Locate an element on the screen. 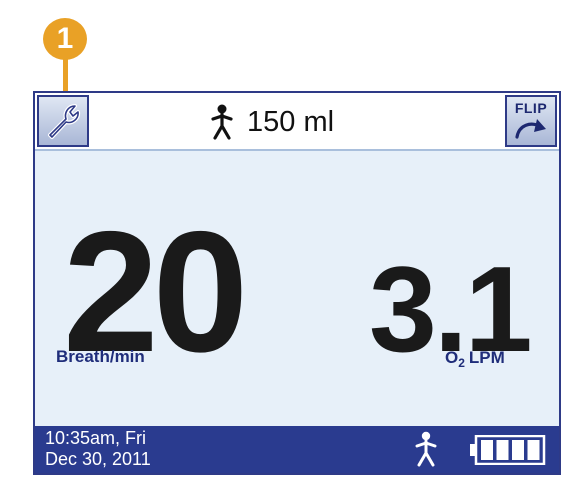  status-bar: 10:35am, Fri Dec 30, 2011 is located at coordinates (297, 449).